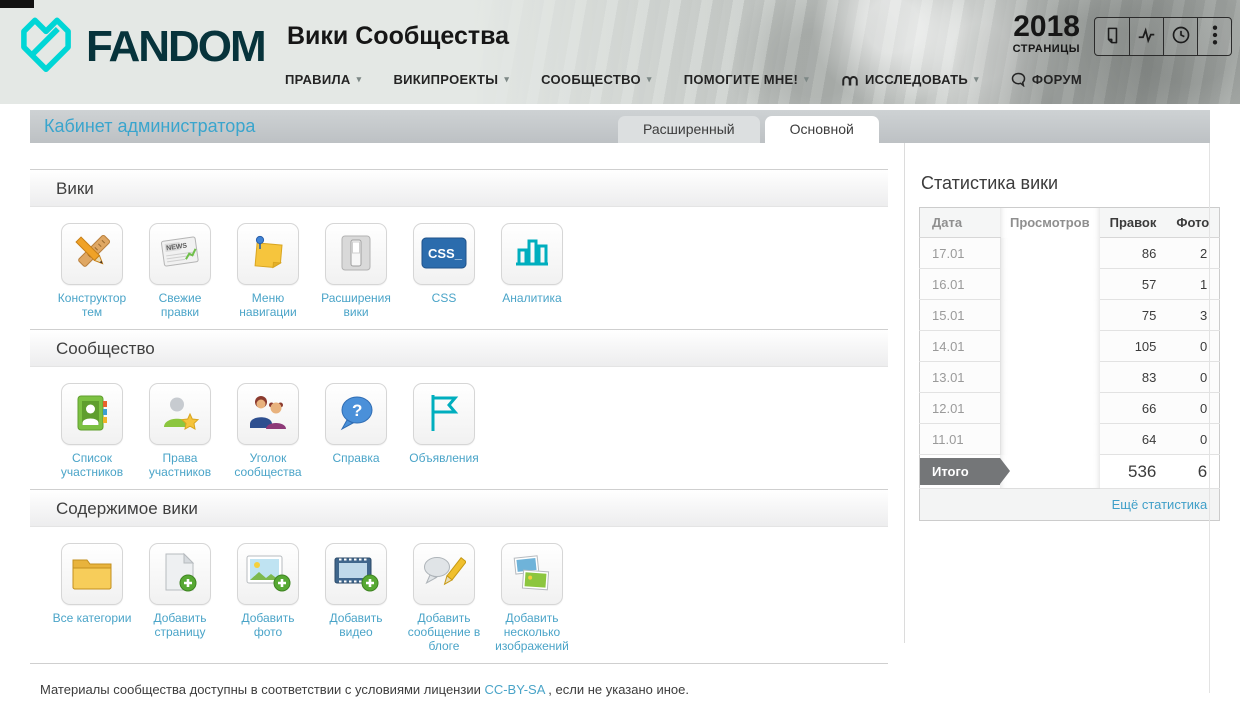 This screenshot has height=702, width=1240. Describe the element at coordinates (689, 129) in the screenshot. I see `tab-расширенный: Расширенный` at that location.